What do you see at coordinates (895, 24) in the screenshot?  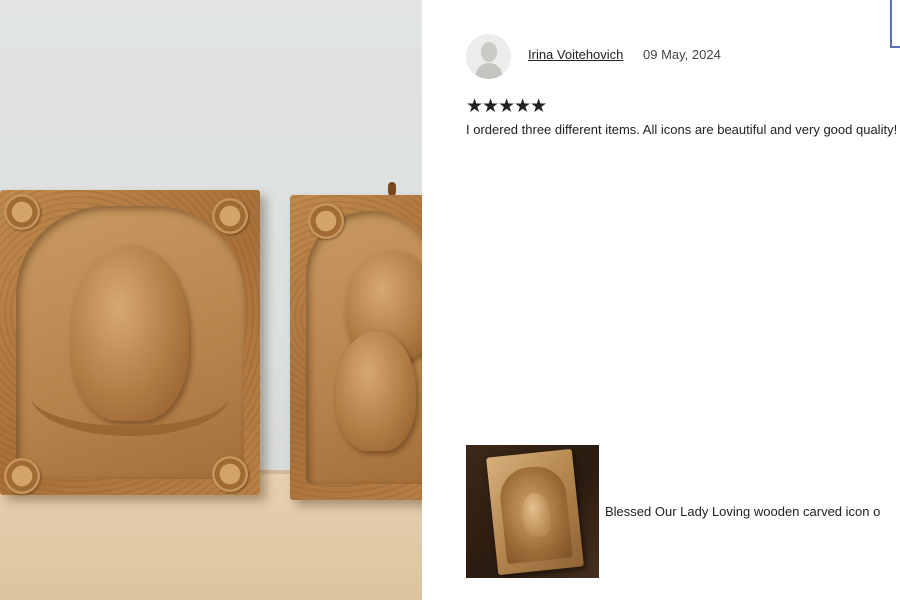 I see `panel-corner-border` at bounding box center [895, 24].